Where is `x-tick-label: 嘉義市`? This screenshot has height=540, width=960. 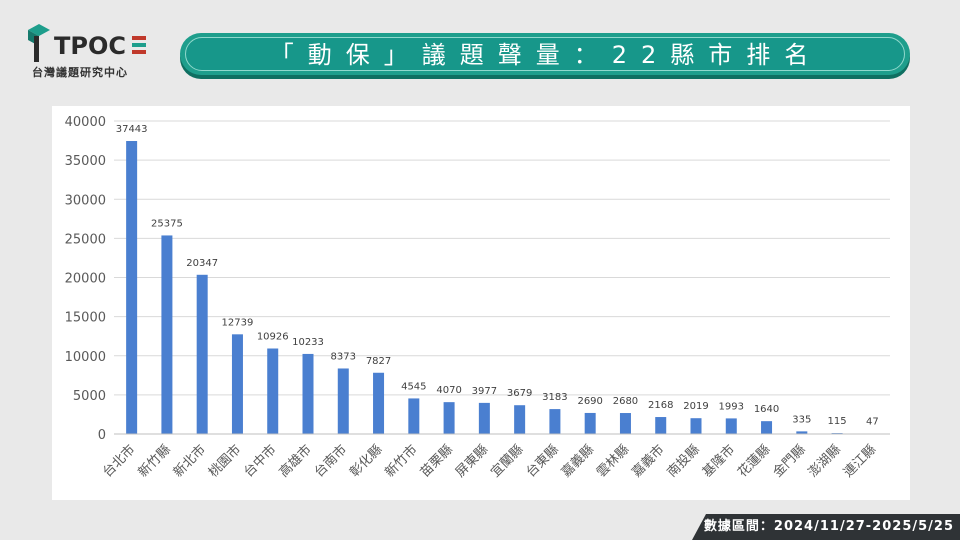 x-tick-label: 嘉義市 is located at coordinates (648, 461).